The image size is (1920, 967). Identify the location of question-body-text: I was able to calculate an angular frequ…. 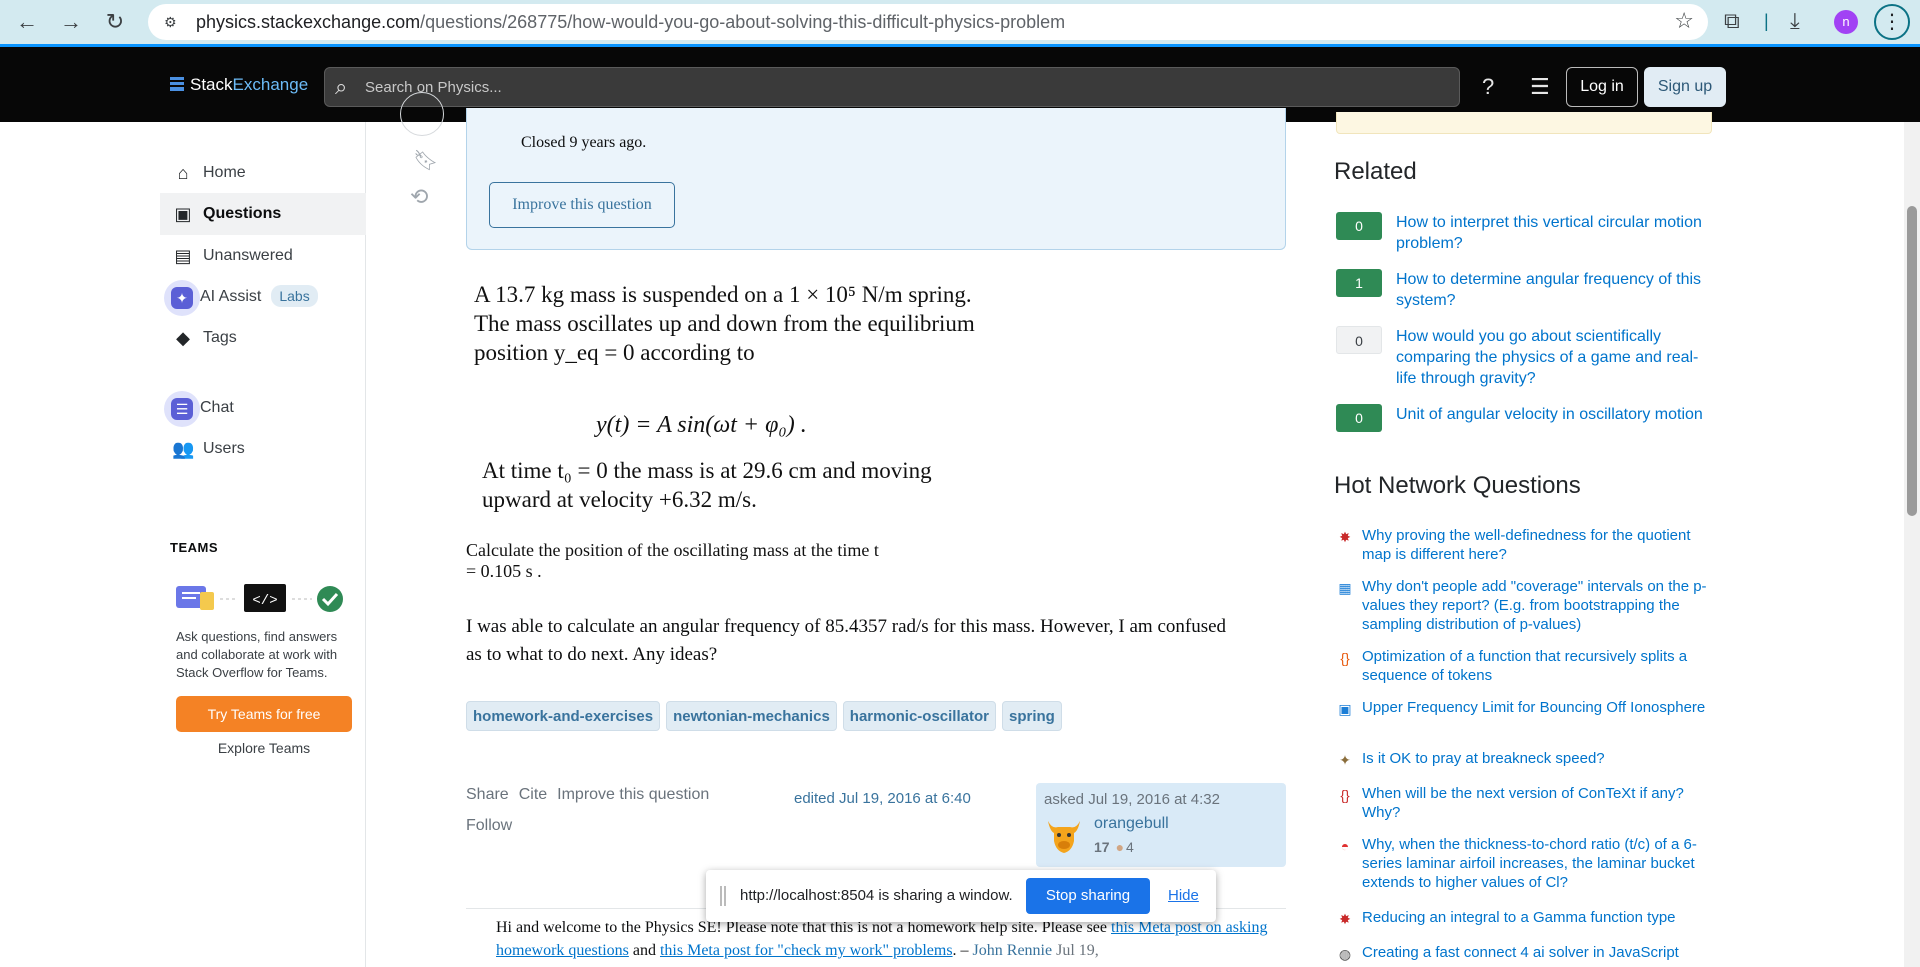
(846, 640).